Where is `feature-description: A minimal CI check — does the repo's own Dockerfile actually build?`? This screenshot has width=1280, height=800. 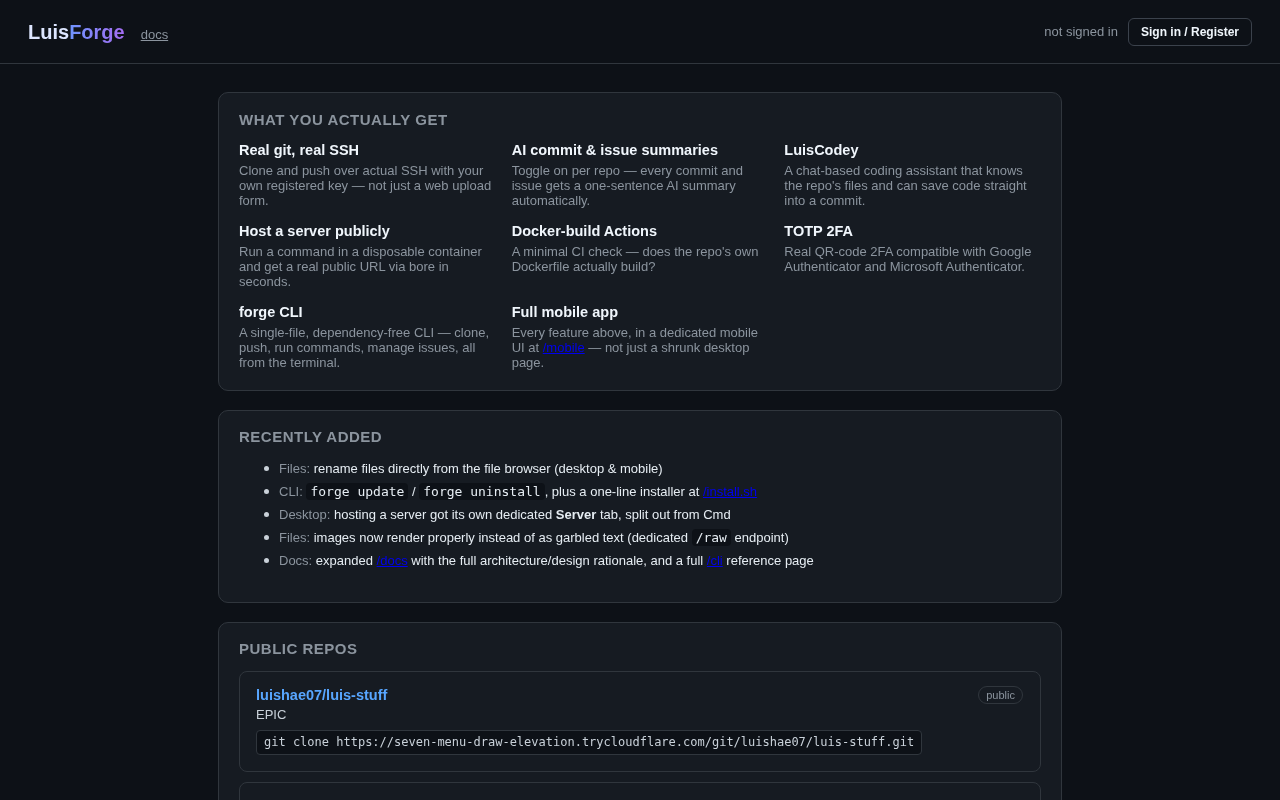
feature-description: A minimal CI check — does the repo's own Dockerfile actually build? is located at coordinates (635, 259).